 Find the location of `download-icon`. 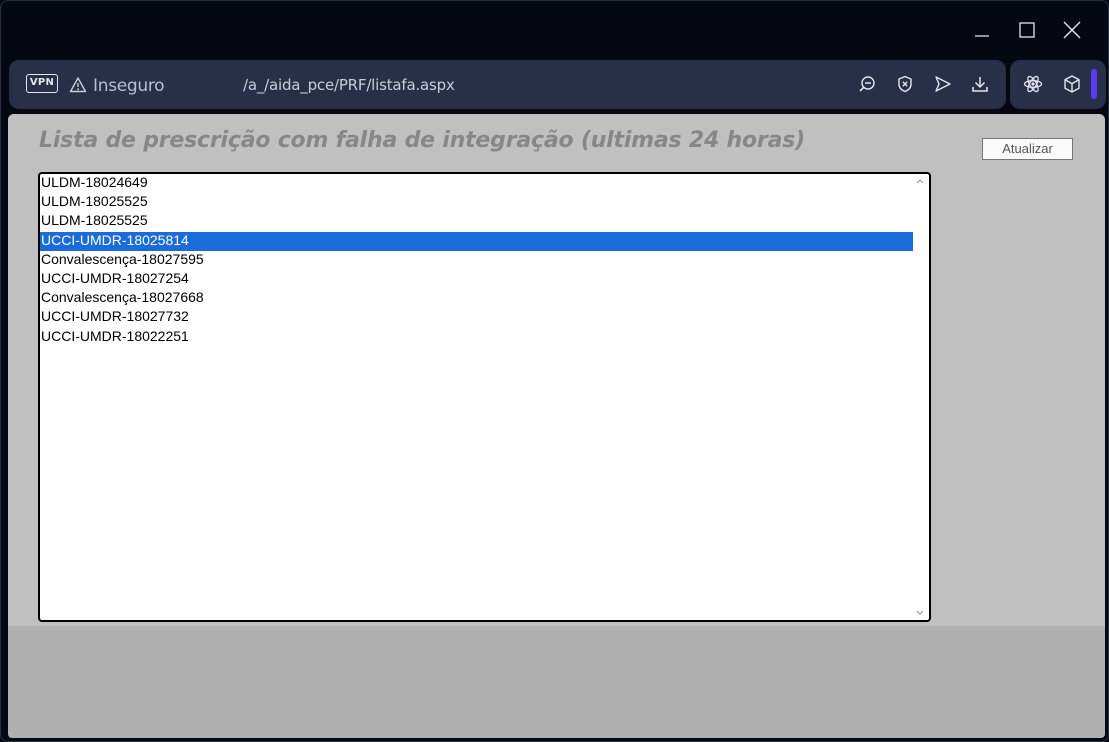

download-icon is located at coordinates (980, 84).